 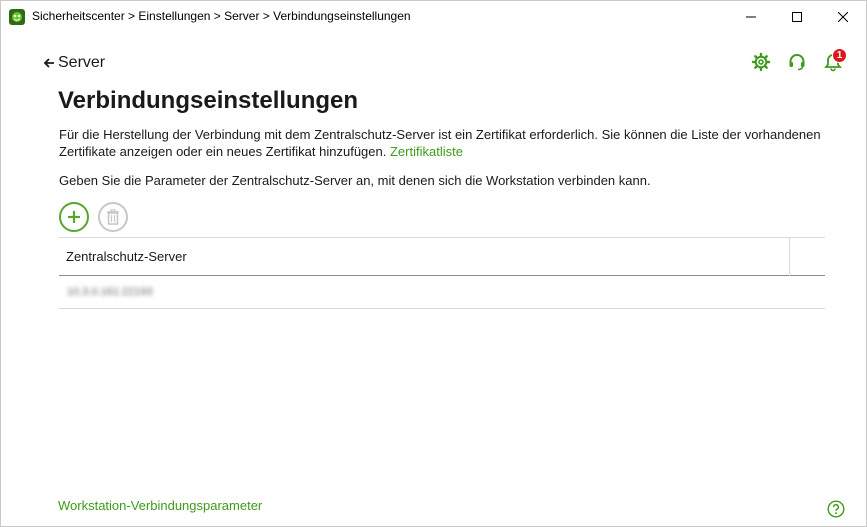 I want to click on back-to-server-link: Server, so click(x=74, y=63).